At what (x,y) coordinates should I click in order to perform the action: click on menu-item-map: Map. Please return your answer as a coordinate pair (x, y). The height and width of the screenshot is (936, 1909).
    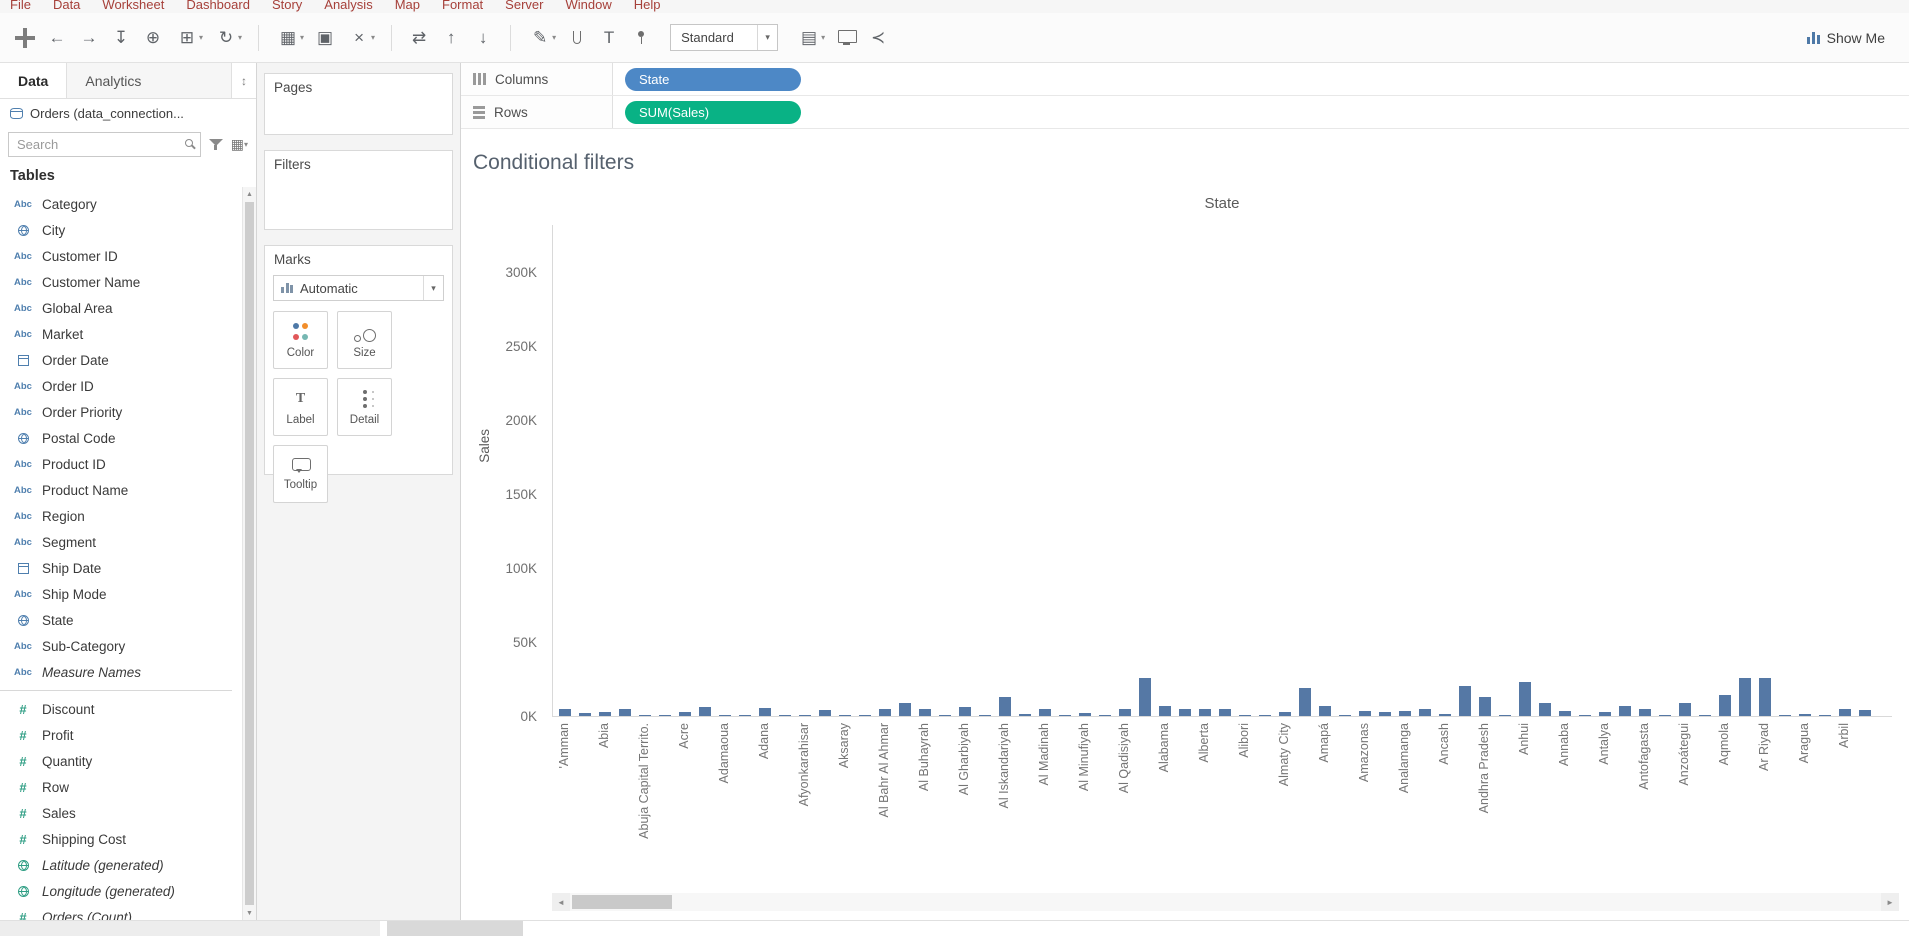
    Looking at the image, I should click on (407, 6).